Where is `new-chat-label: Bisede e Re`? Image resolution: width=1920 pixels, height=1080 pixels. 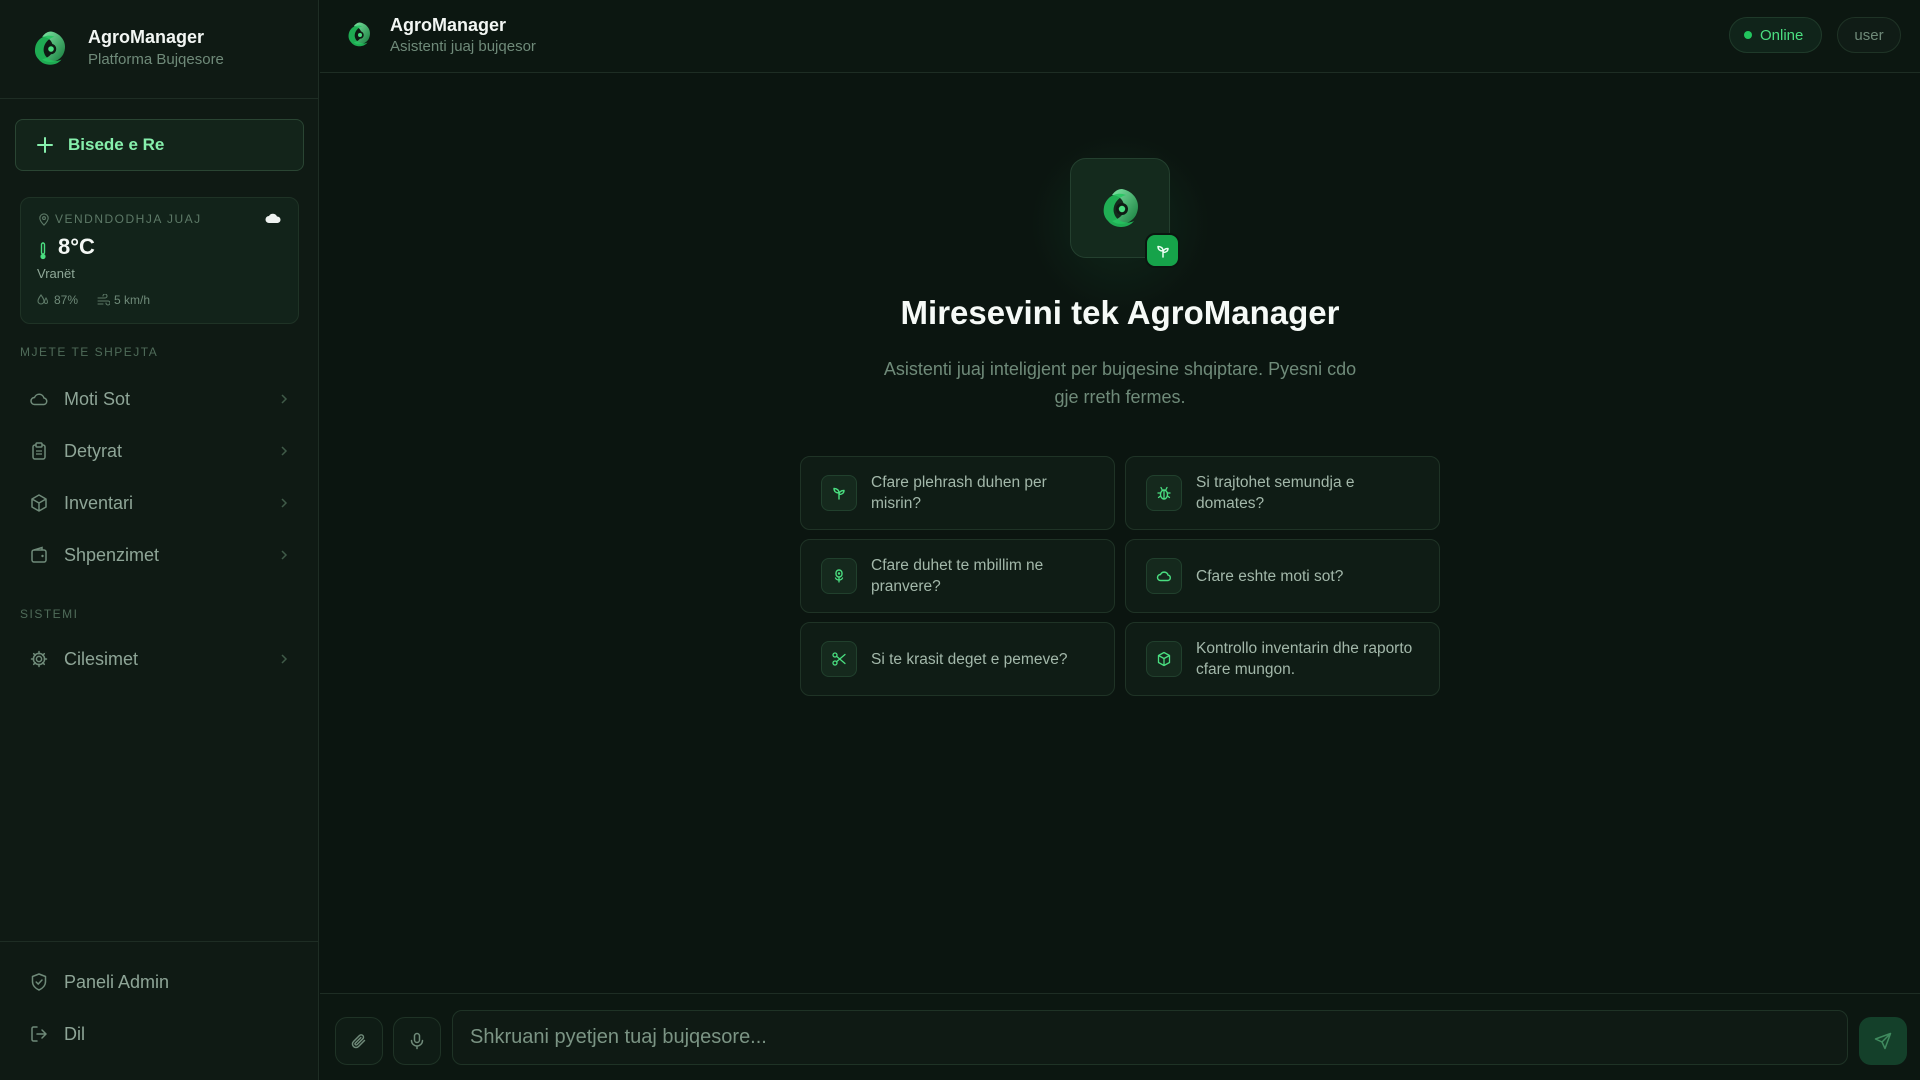
new-chat-label: Bisede e Re is located at coordinates (116, 144).